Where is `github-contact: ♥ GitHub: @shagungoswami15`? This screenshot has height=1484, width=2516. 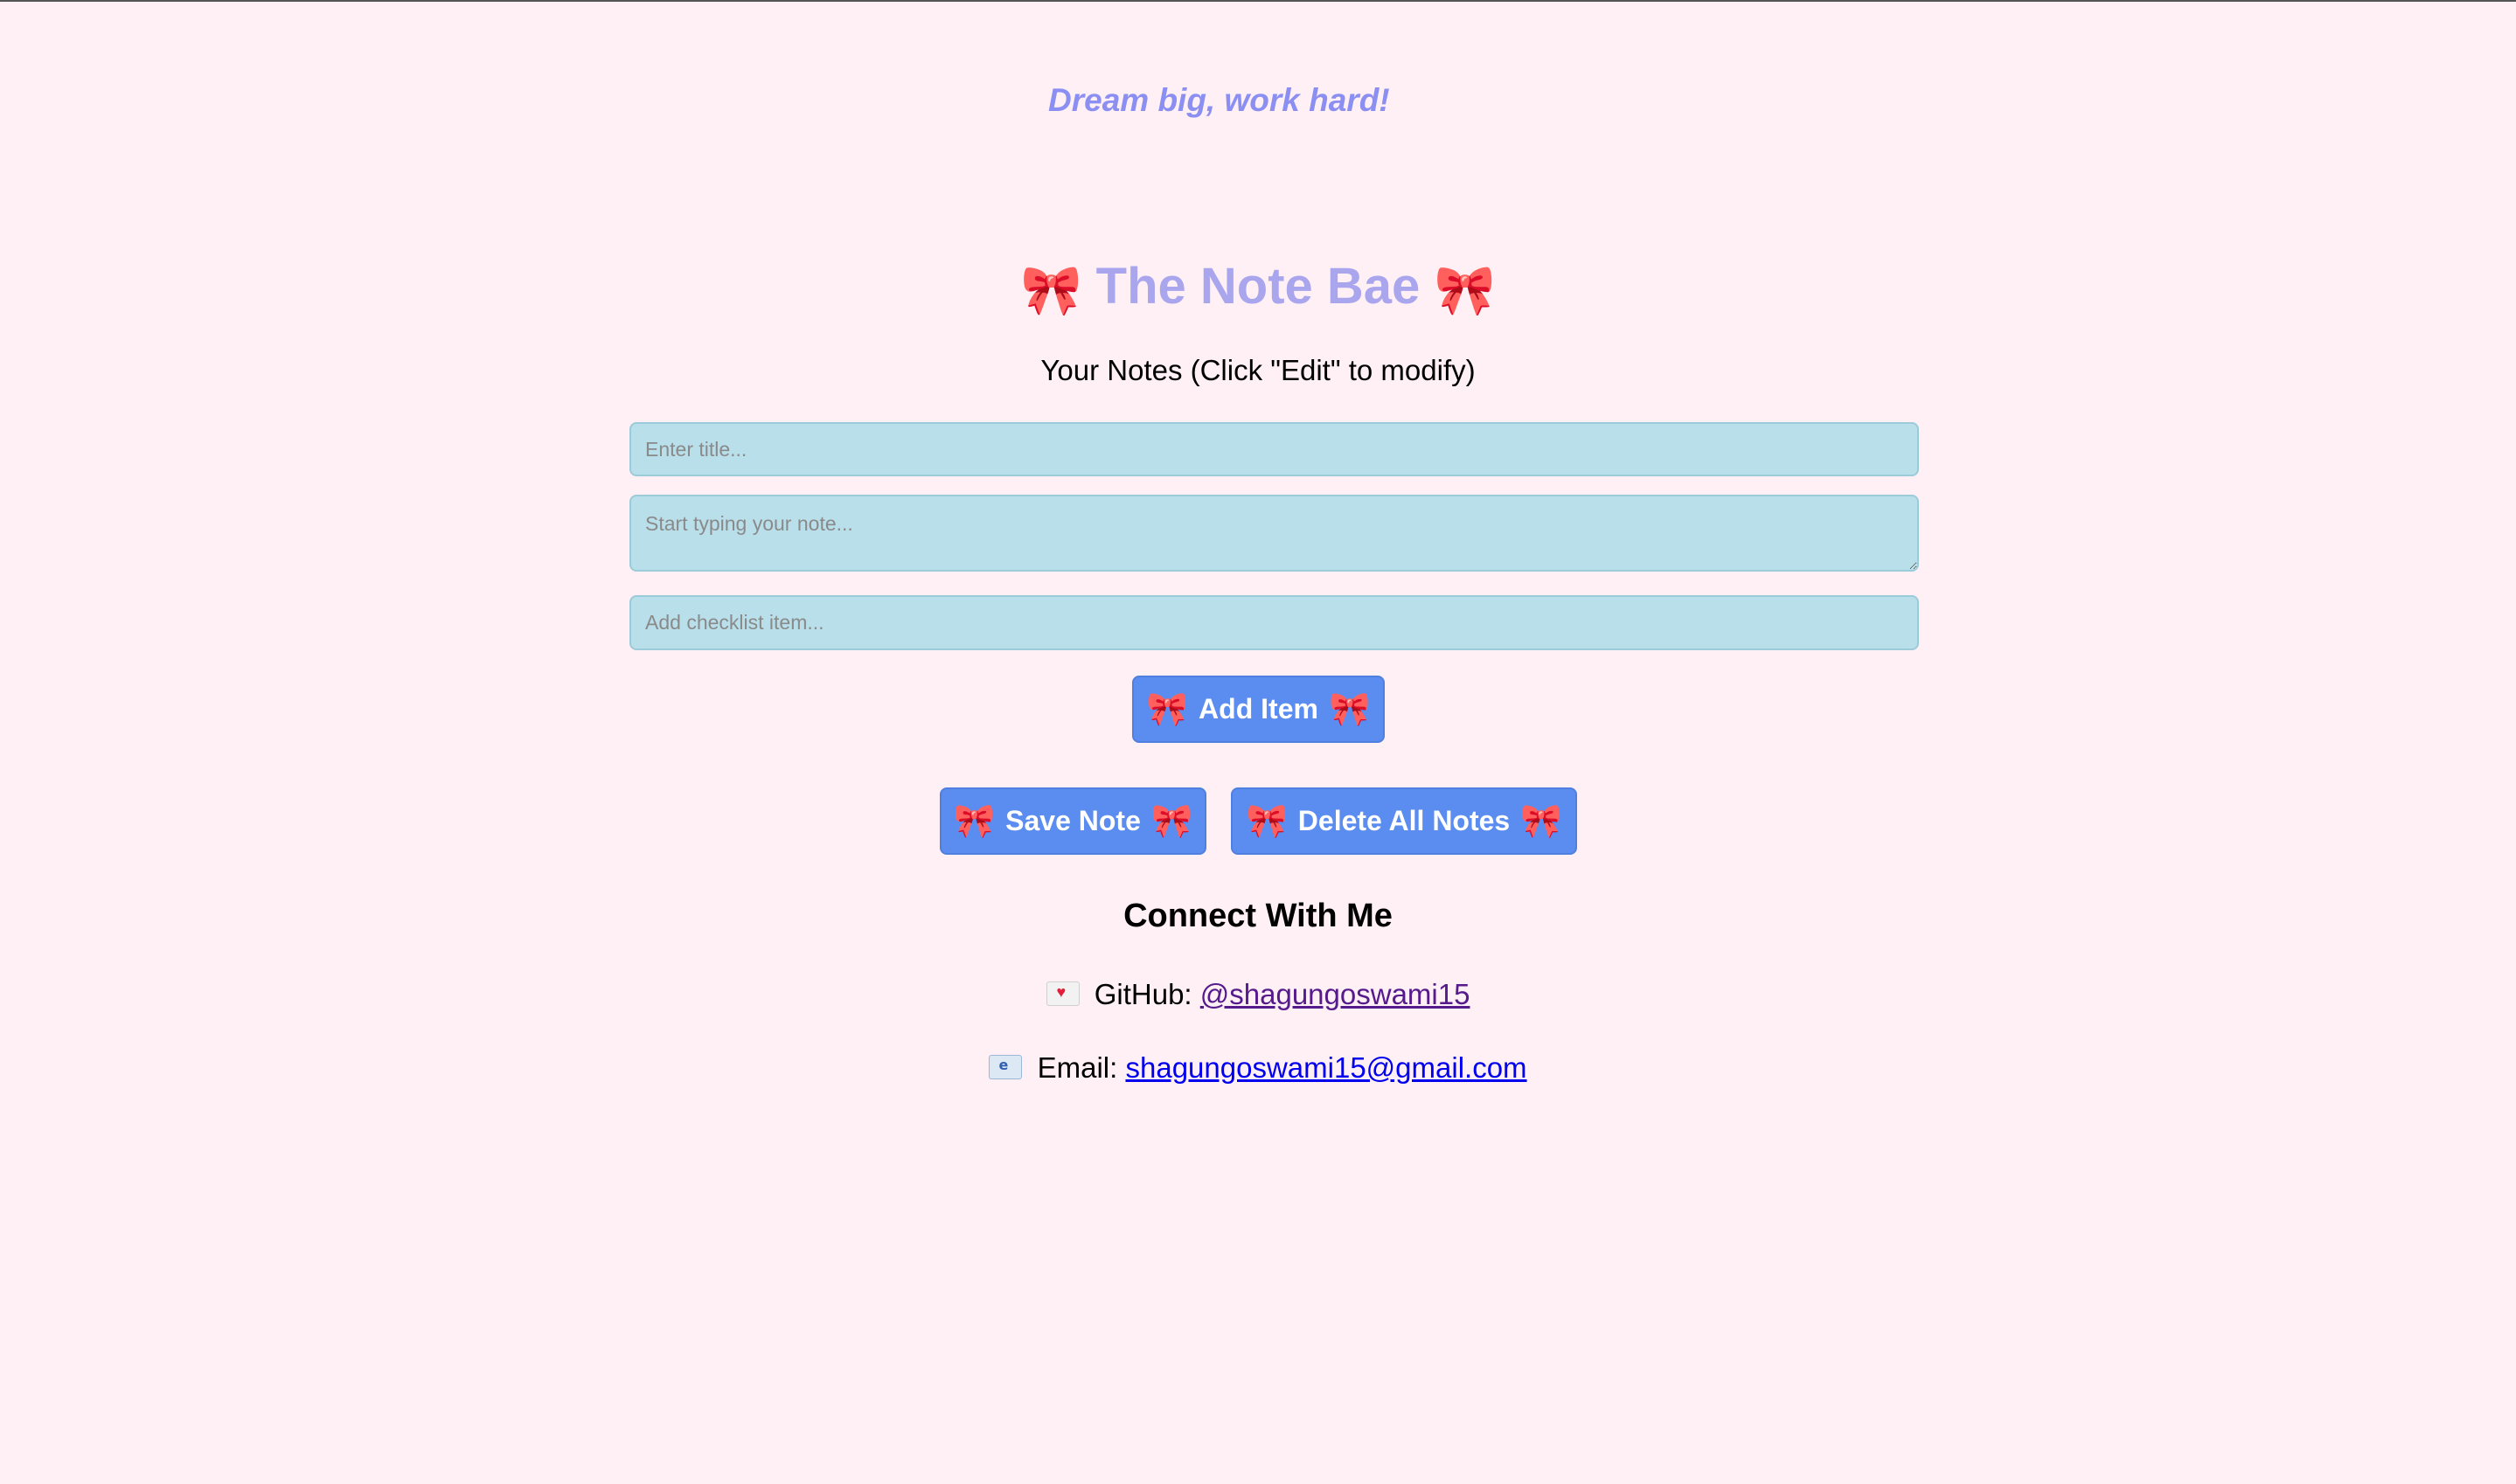
github-contact: ♥ GitHub: @shagungoswami15 is located at coordinates (1258, 995).